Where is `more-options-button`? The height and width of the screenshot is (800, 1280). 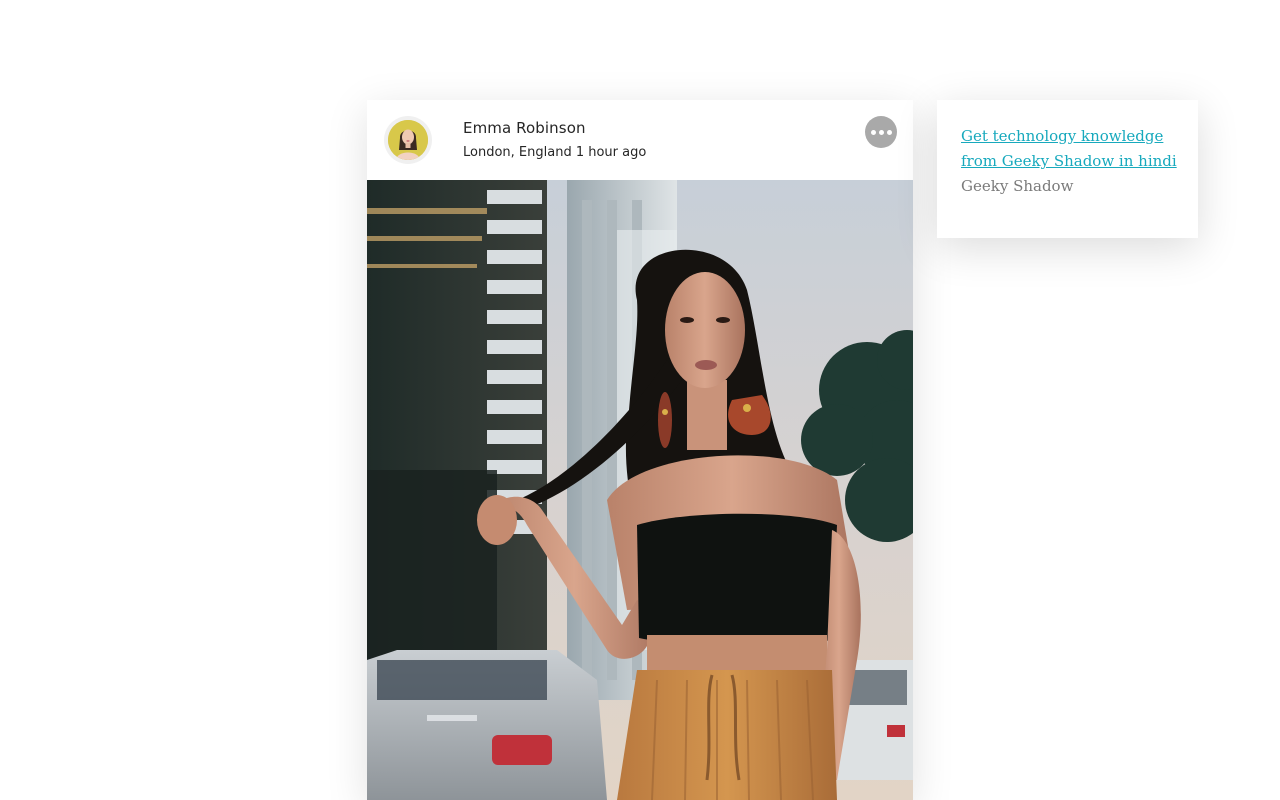
more-options-button is located at coordinates (881, 132).